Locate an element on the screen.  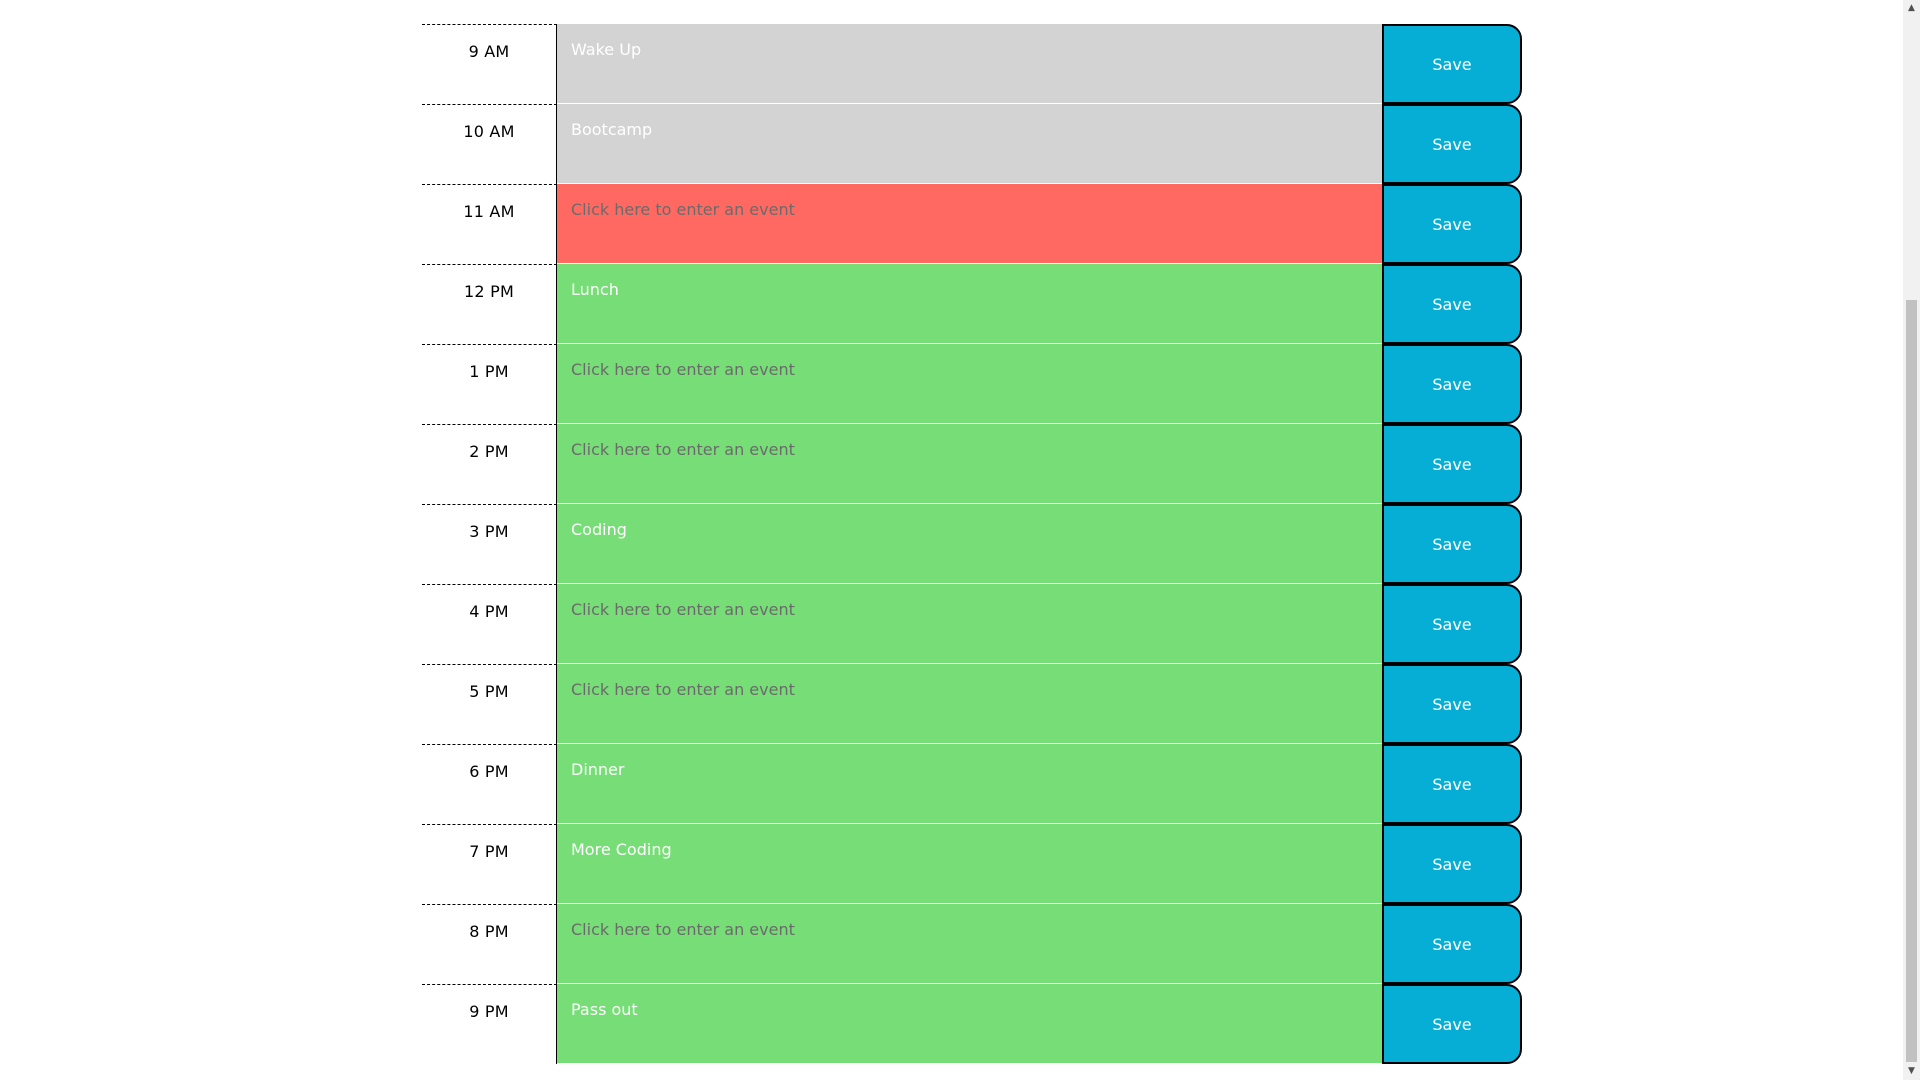
time-block: 9 PM Save is located at coordinates (972, 1024).